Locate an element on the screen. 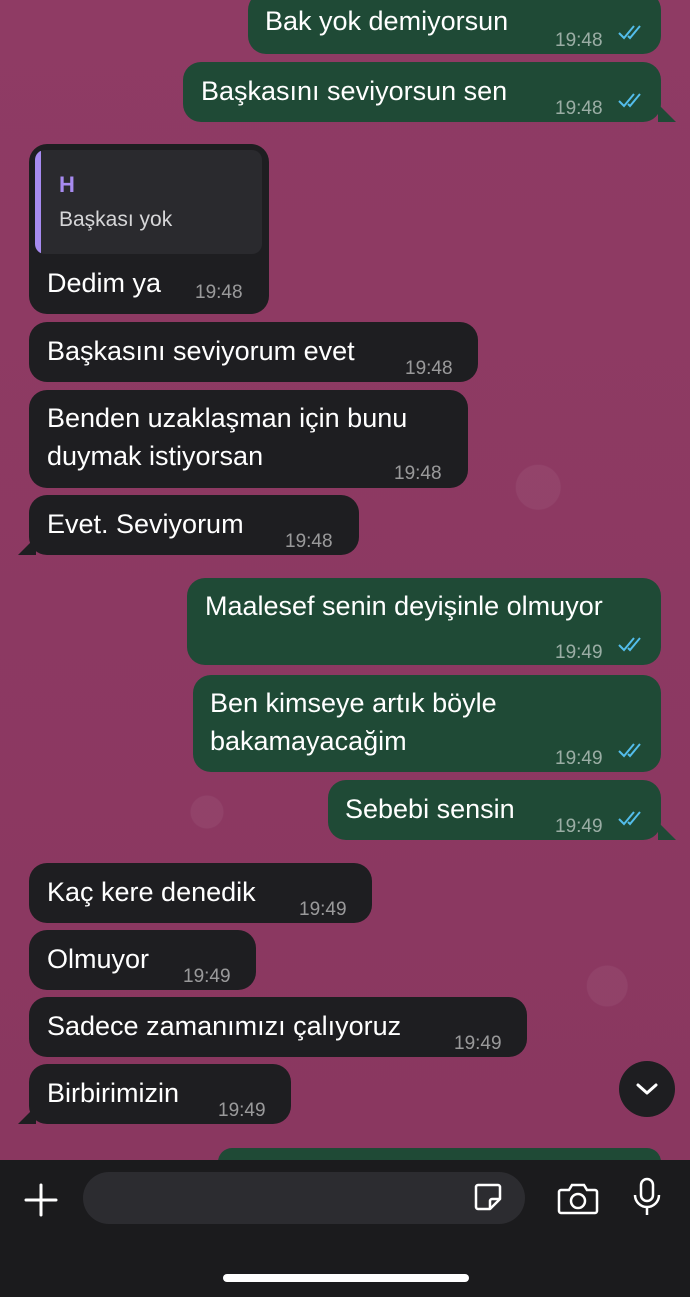 The width and height of the screenshot is (690, 1297). chevron-down-icon is located at coordinates (647, 1089).